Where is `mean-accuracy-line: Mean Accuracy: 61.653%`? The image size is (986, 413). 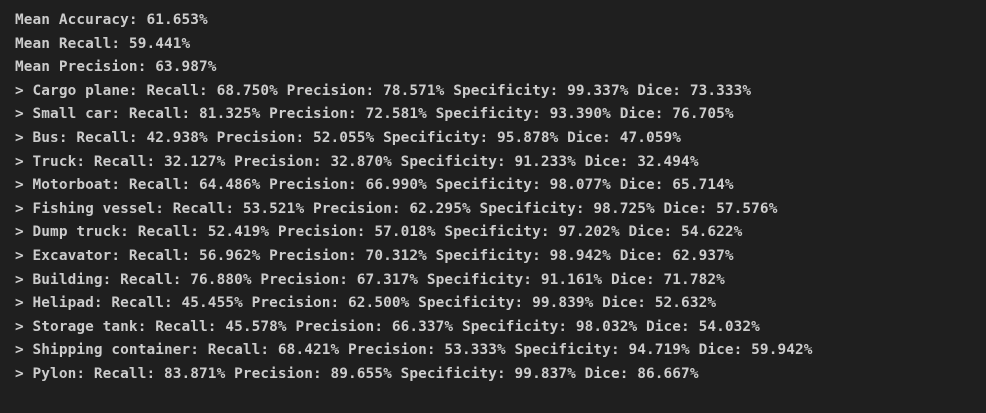 mean-accuracy-line: Mean Accuracy: 61.653% is located at coordinates (111, 20).